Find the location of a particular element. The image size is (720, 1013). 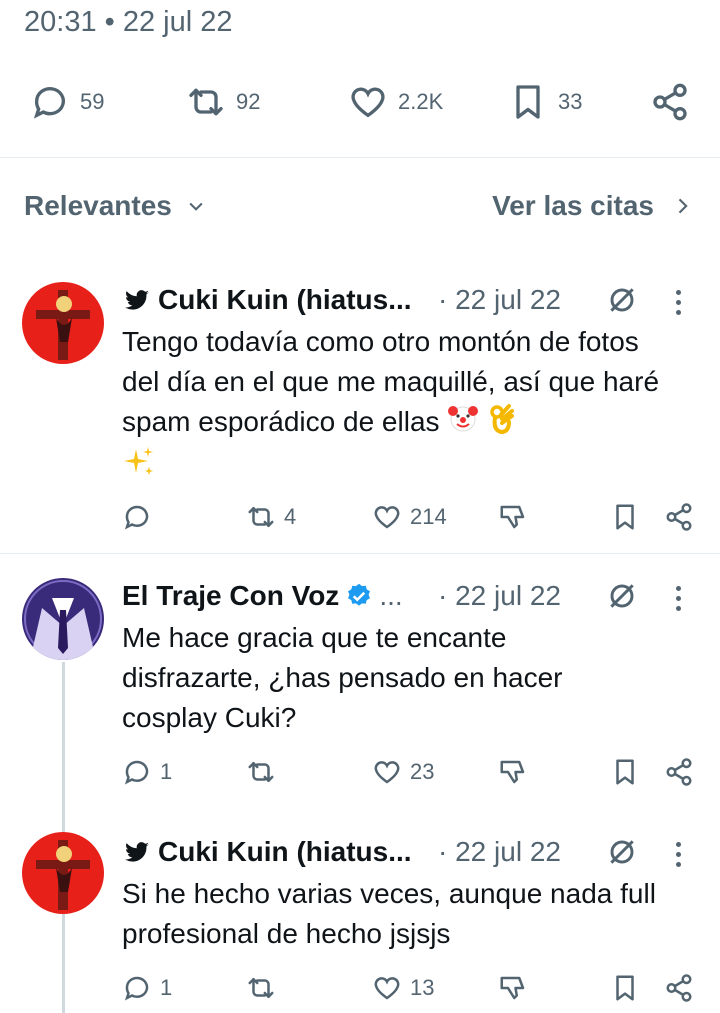

view-quotes-link: Ver las citas is located at coordinates (592, 206).